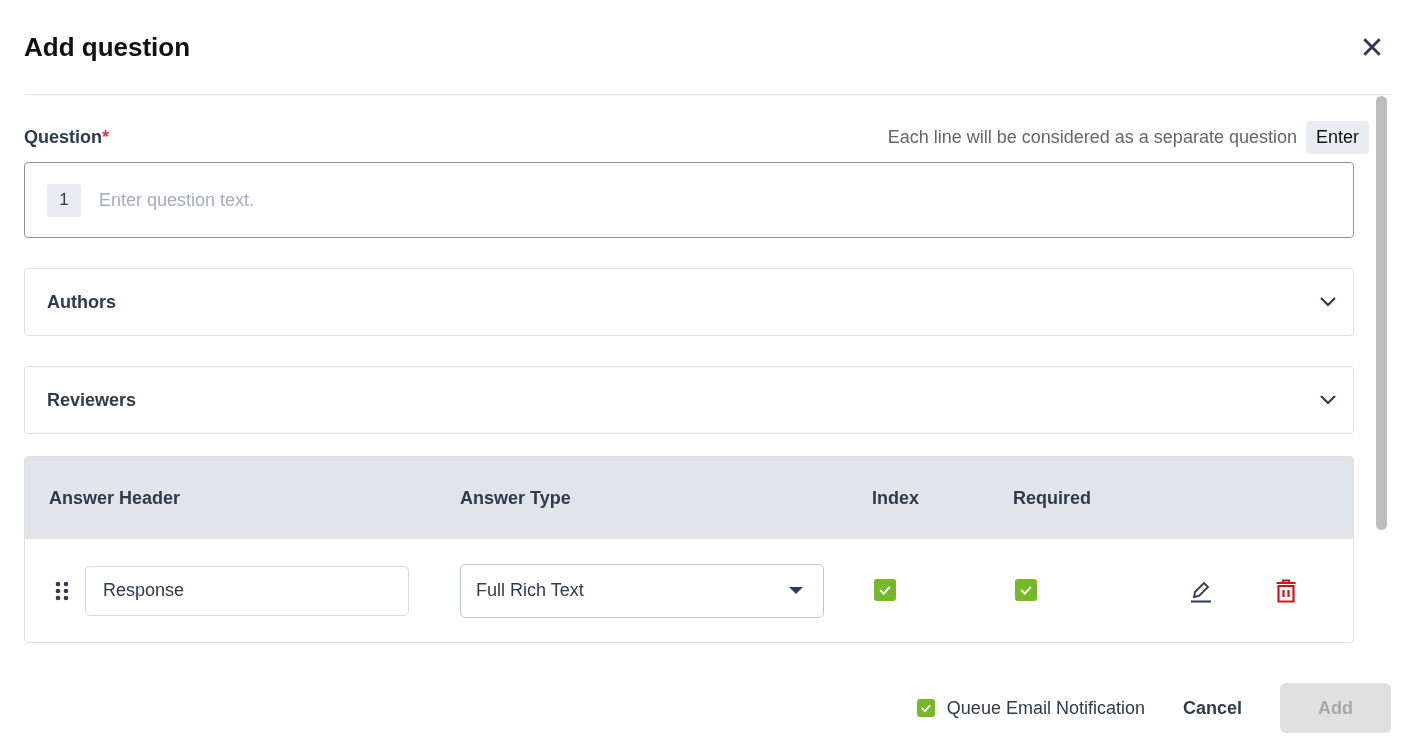 The width and height of the screenshot is (1405, 739). What do you see at coordinates (689, 400) in the screenshot?
I see `collapsible-section: Reviewers` at bounding box center [689, 400].